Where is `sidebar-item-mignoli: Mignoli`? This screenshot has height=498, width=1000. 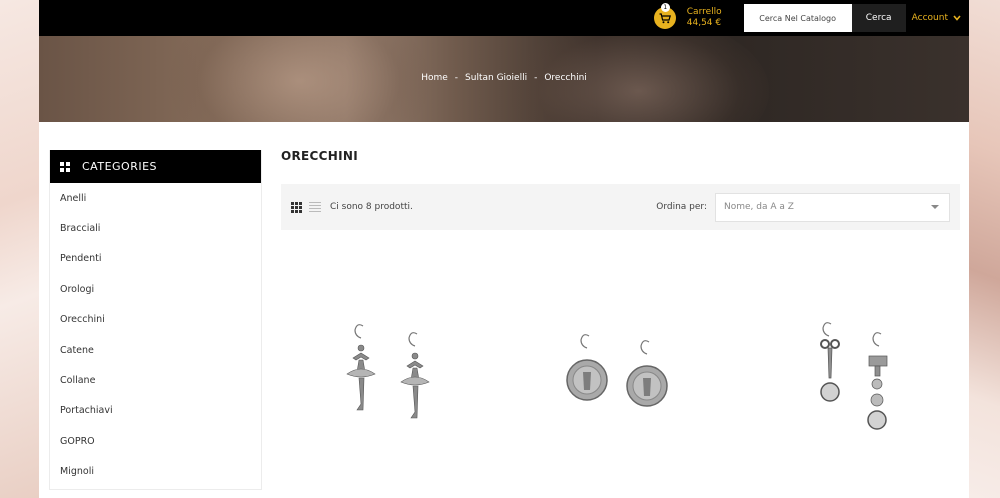
sidebar-item-mignoli: Mignoli is located at coordinates (155, 472).